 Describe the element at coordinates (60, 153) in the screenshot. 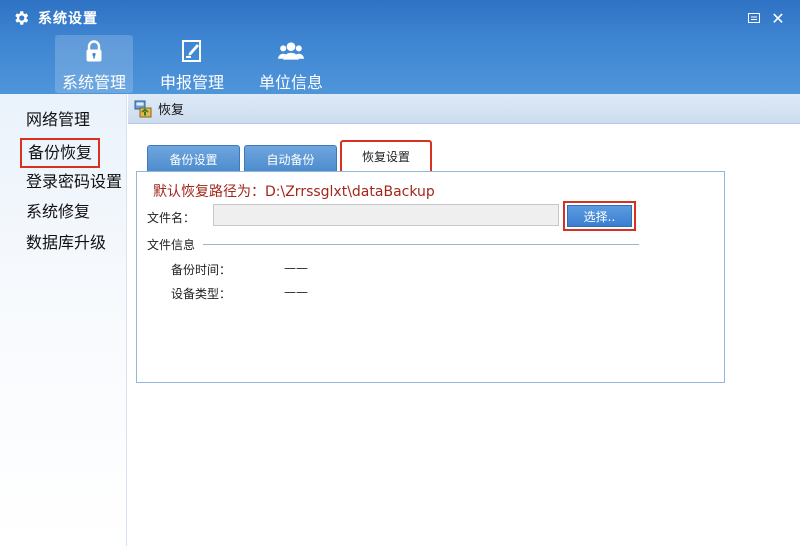

I see `sidebar-item-backup-restore: 备份恢复` at that location.